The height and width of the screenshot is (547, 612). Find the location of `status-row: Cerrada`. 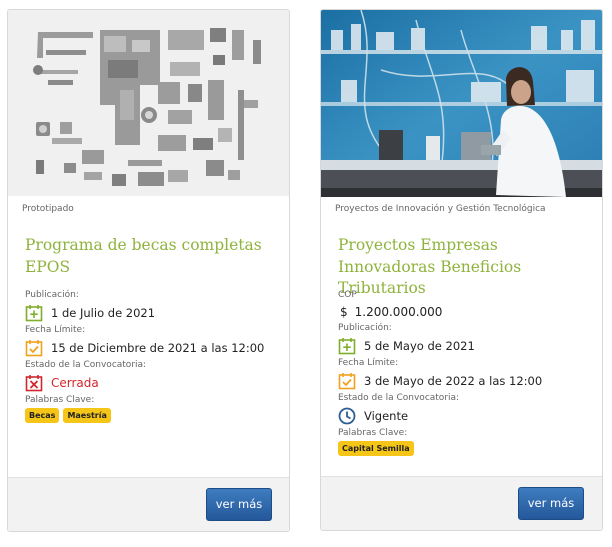

status-row: Cerrada is located at coordinates (144, 383).